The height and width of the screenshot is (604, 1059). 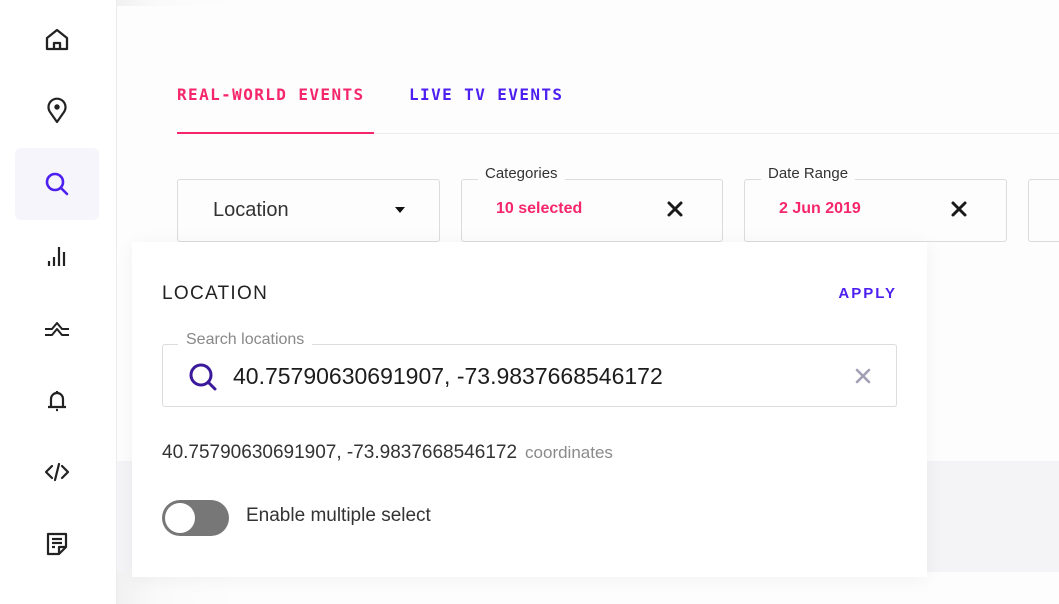 I want to click on location-result-text: 40.75790630691907, -73.9837668546172, so click(x=340, y=452).